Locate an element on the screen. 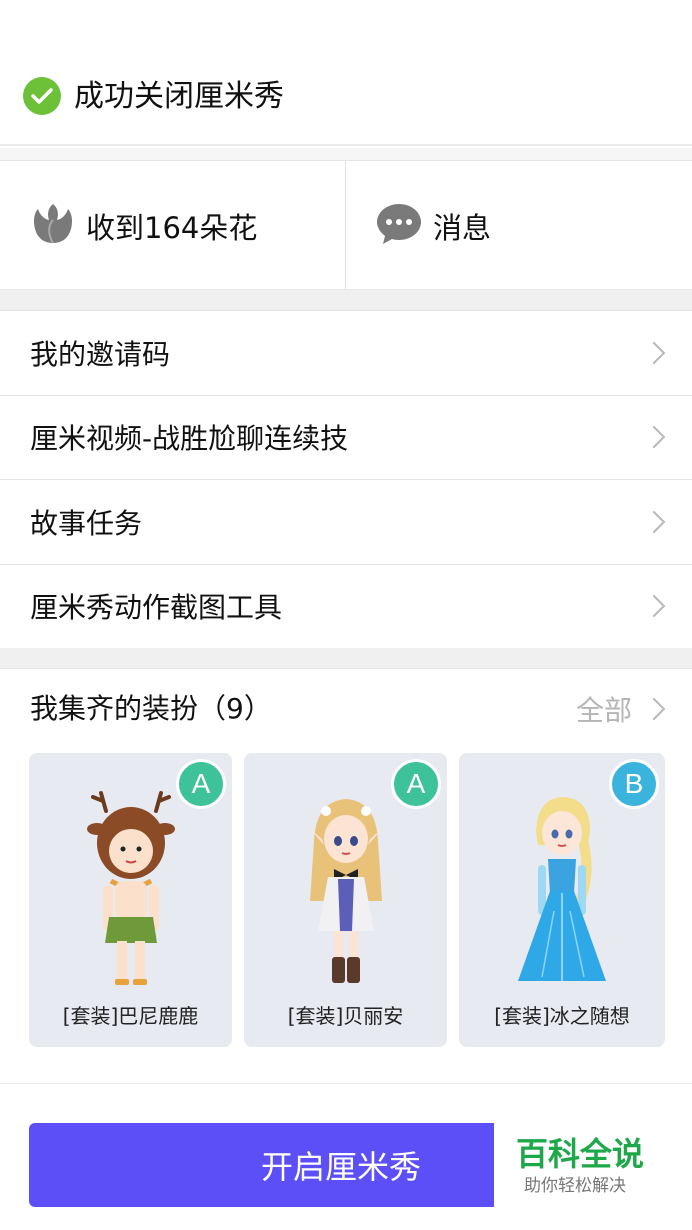 The width and height of the screenshot is (692, 1230). enable-cmshow-label: 开启厘米秀 is located at coordinates (340, 1167).